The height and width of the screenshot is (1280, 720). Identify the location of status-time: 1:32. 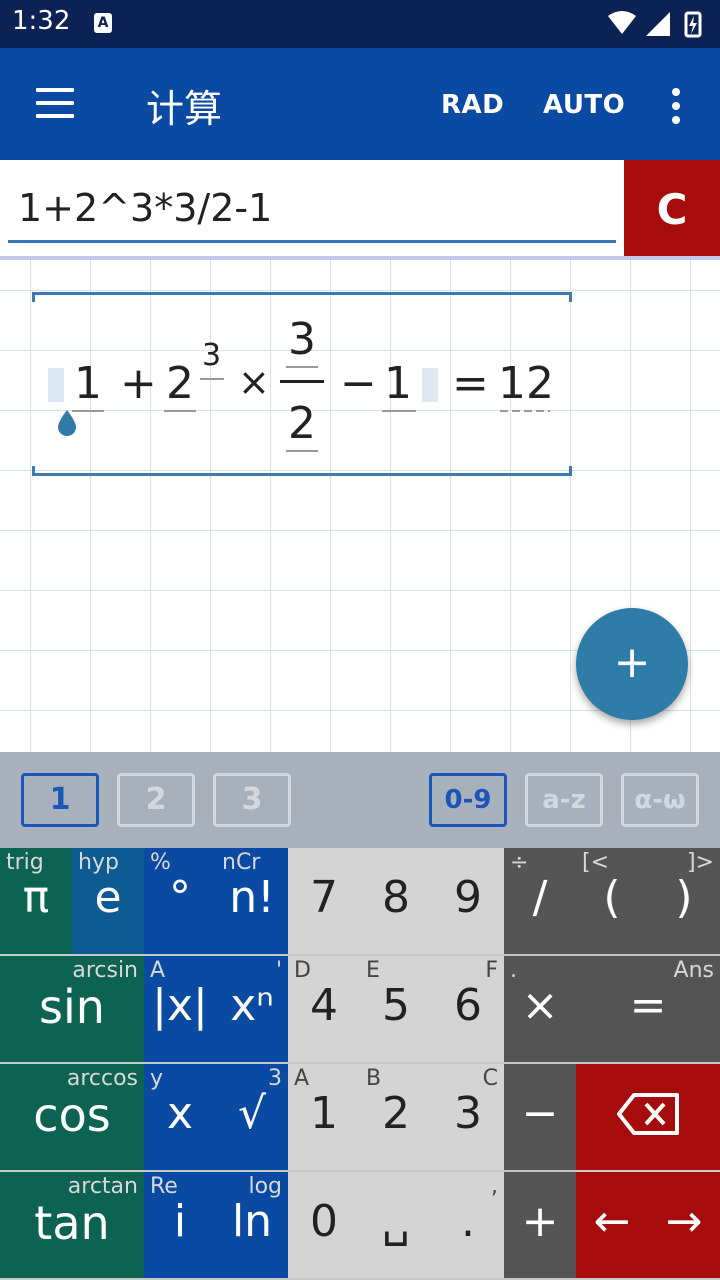
(41, 21).